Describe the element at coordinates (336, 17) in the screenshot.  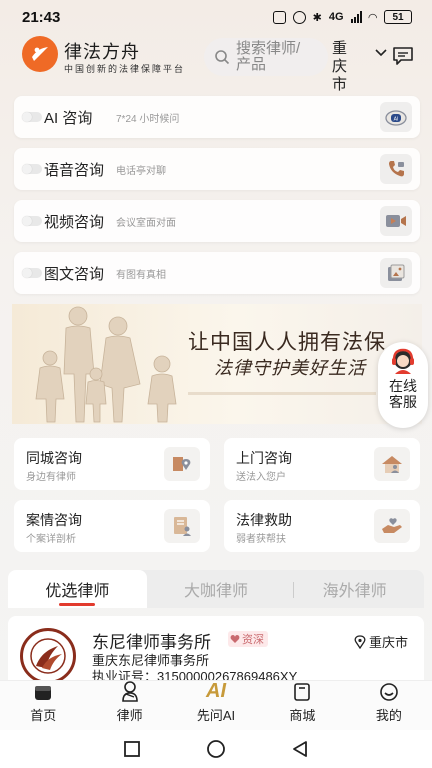
I see `network-label: 4G` at that location.